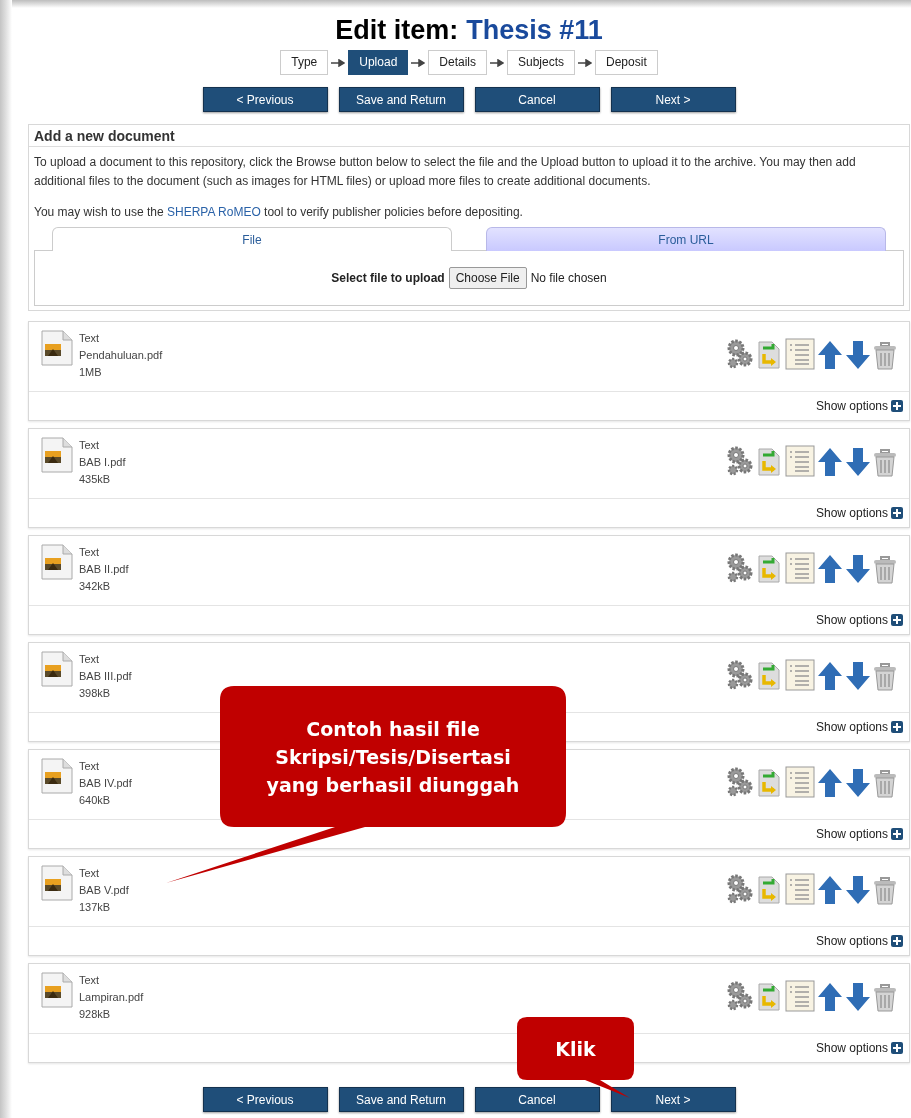 The image size is (911, 1118). What do you see at coordinates (111, 997) in the screenshot?
I see `file-name: Lampiran.pdf` at bounding box center [111, 997].